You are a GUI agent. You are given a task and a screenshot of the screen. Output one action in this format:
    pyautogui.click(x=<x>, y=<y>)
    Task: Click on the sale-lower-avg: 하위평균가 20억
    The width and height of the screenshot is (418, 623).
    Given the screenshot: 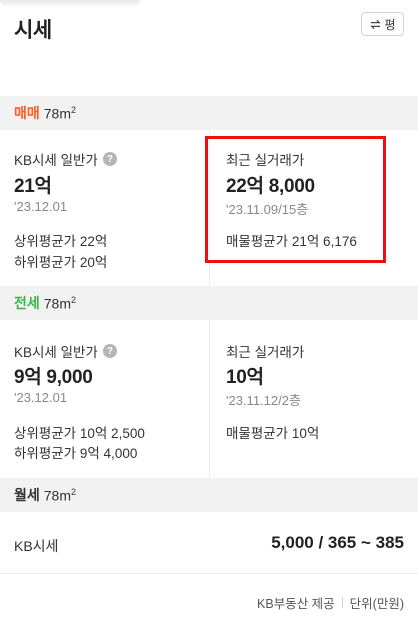 What is the action you would take?
    pyautogui.click(x=61, y=262)
    